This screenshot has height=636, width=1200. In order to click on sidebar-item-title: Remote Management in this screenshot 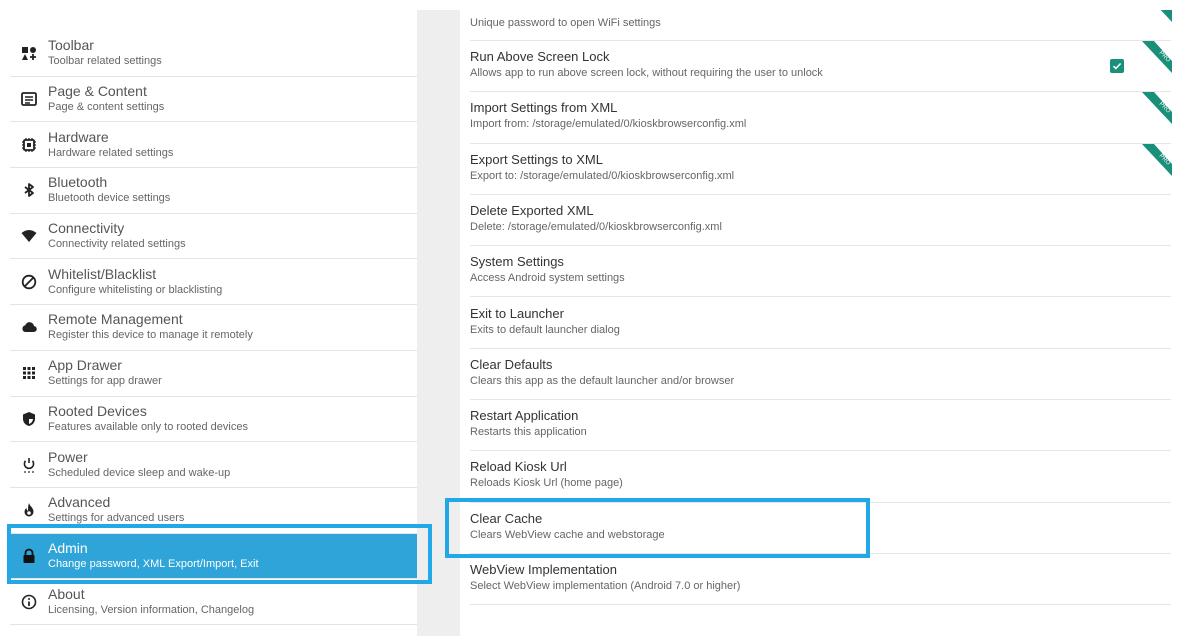, I will do `click(115, 319)`.